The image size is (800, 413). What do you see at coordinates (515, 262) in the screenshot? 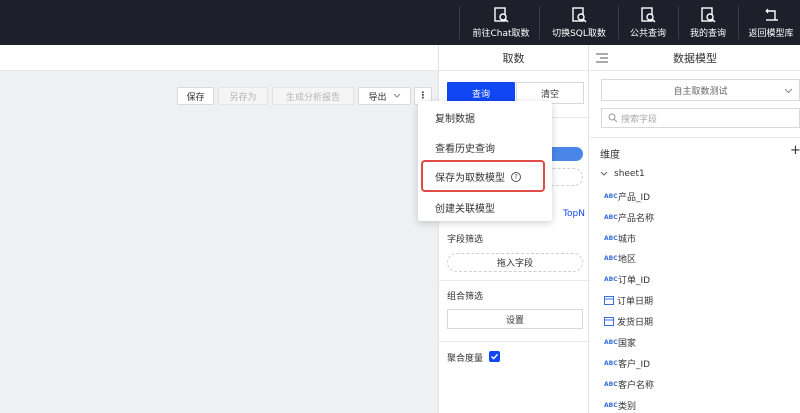
I see `drag-field-zone: 拖入字段` at bounding box center [515, 262].